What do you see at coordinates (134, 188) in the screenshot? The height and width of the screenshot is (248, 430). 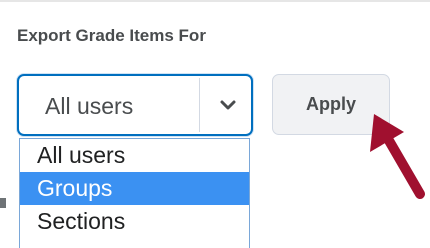 I see `option-groups: Groups` at bounding box center [134, 188].